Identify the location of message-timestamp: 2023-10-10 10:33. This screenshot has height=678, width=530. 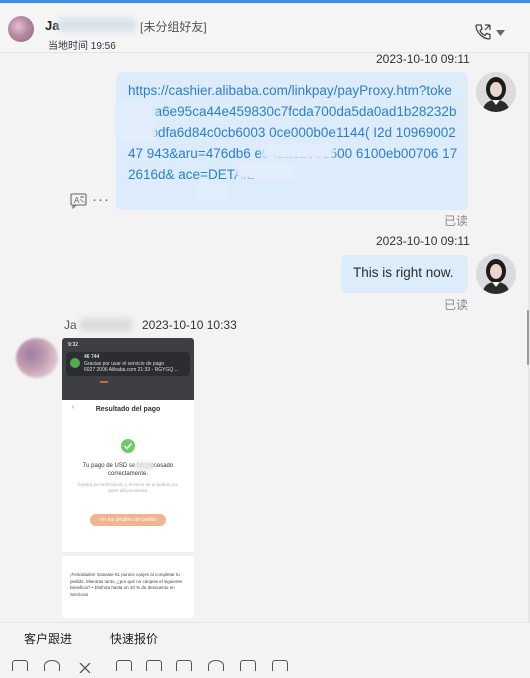
(189, 325).